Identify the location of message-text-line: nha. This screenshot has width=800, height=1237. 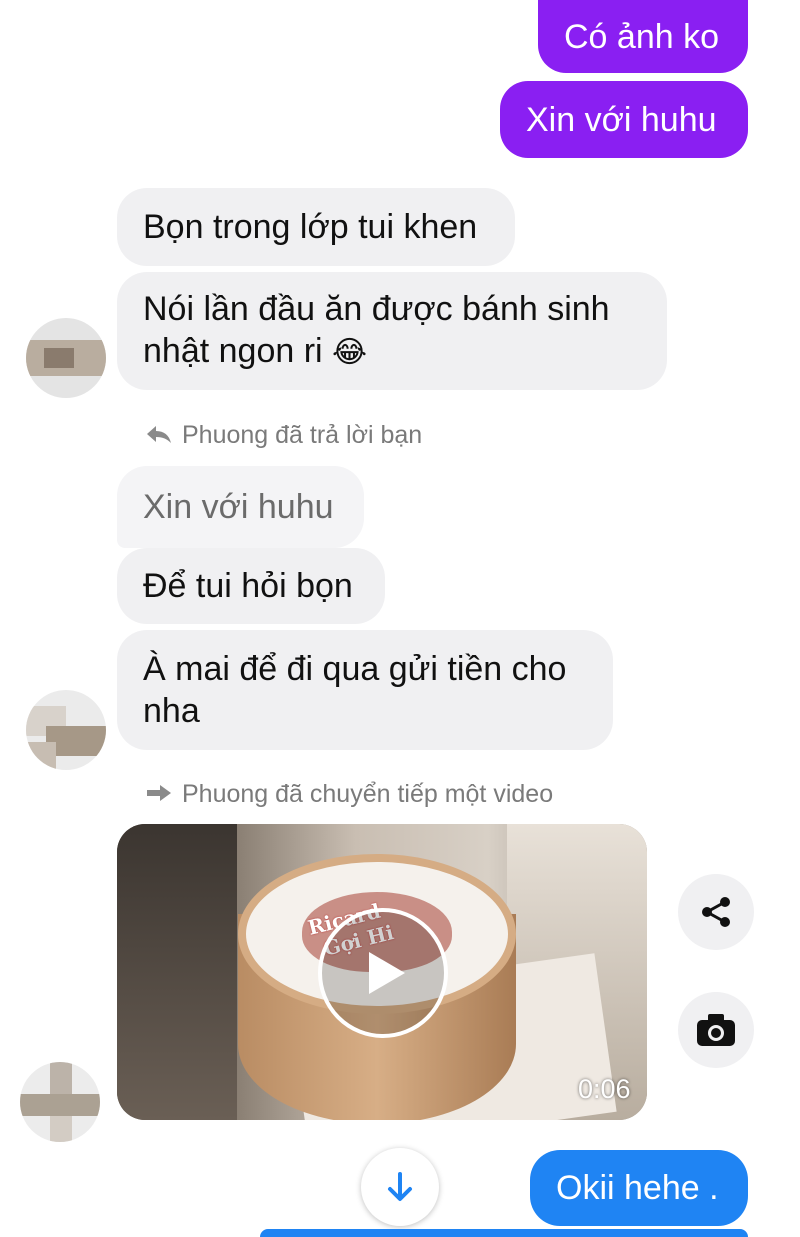
(171, 711).